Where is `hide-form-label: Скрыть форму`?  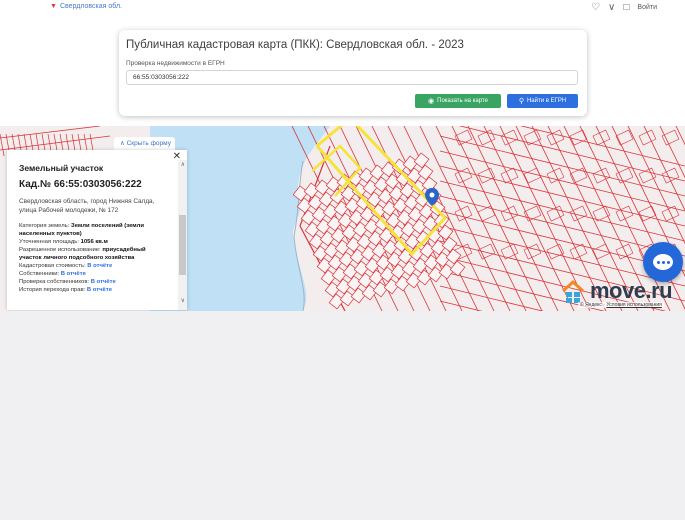 hide-form-label: Скрыть форму is located at coordinates (148, 143).